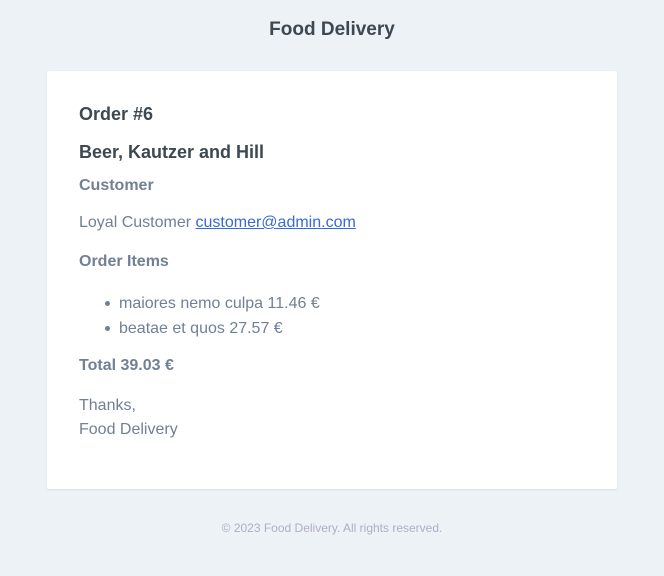 The height and width of the screenshot is (576, 664). I want to click on customer-email-link: customer@admin.com, so click(276, 222).